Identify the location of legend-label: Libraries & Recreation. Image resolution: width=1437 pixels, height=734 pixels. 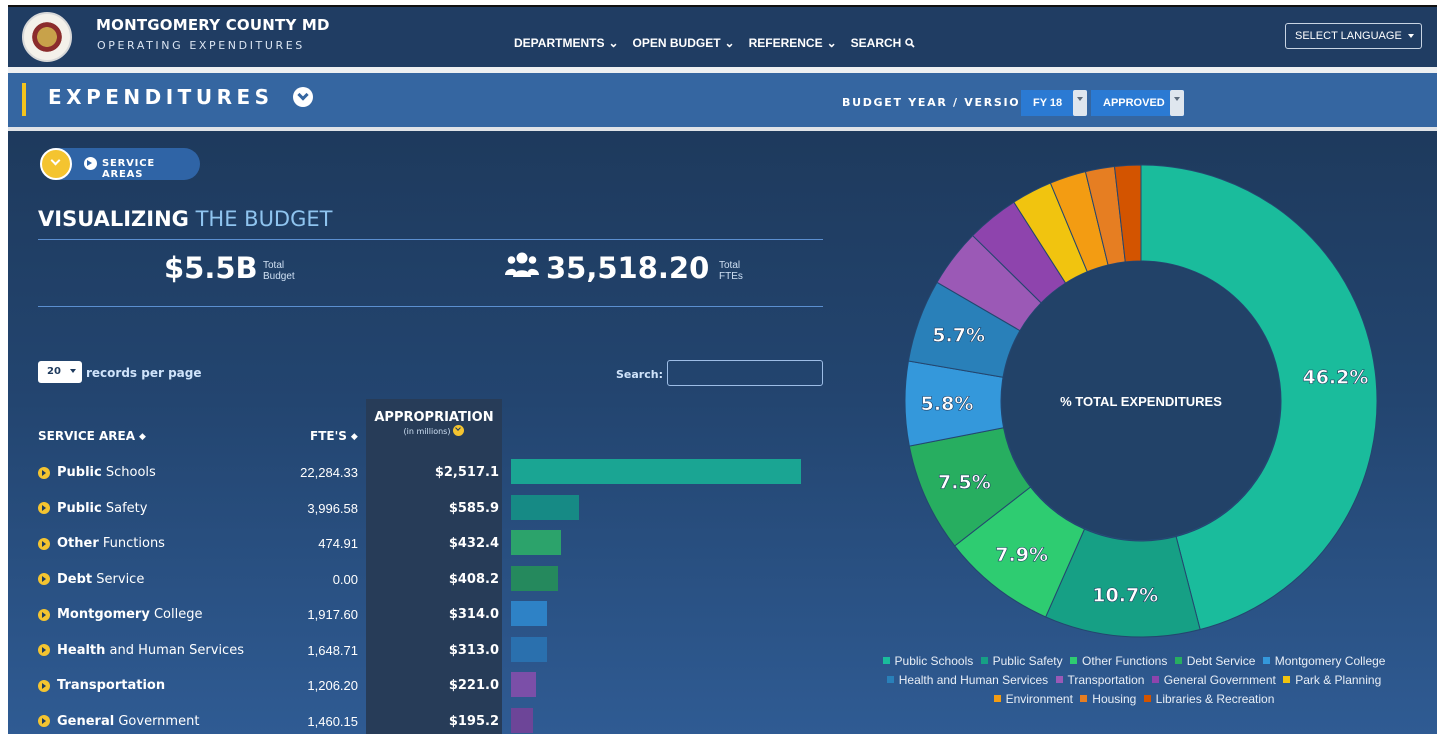
(1215, 699).